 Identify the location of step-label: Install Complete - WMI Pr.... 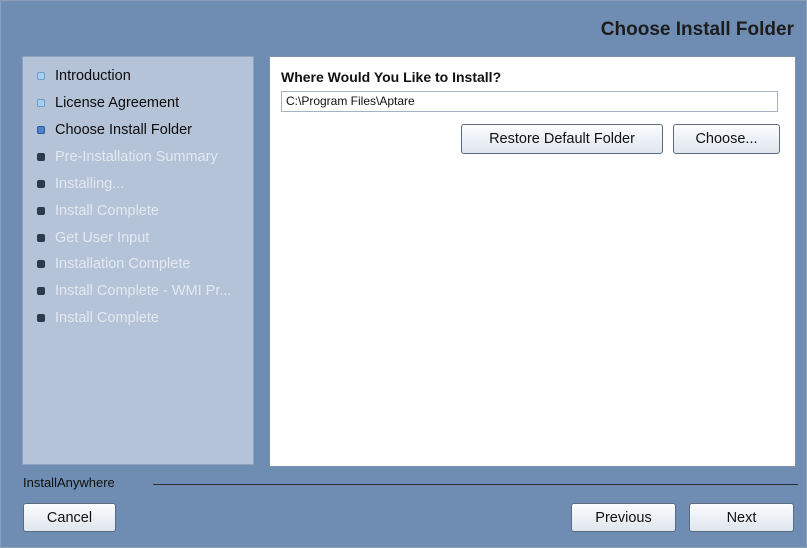
(143, 291).